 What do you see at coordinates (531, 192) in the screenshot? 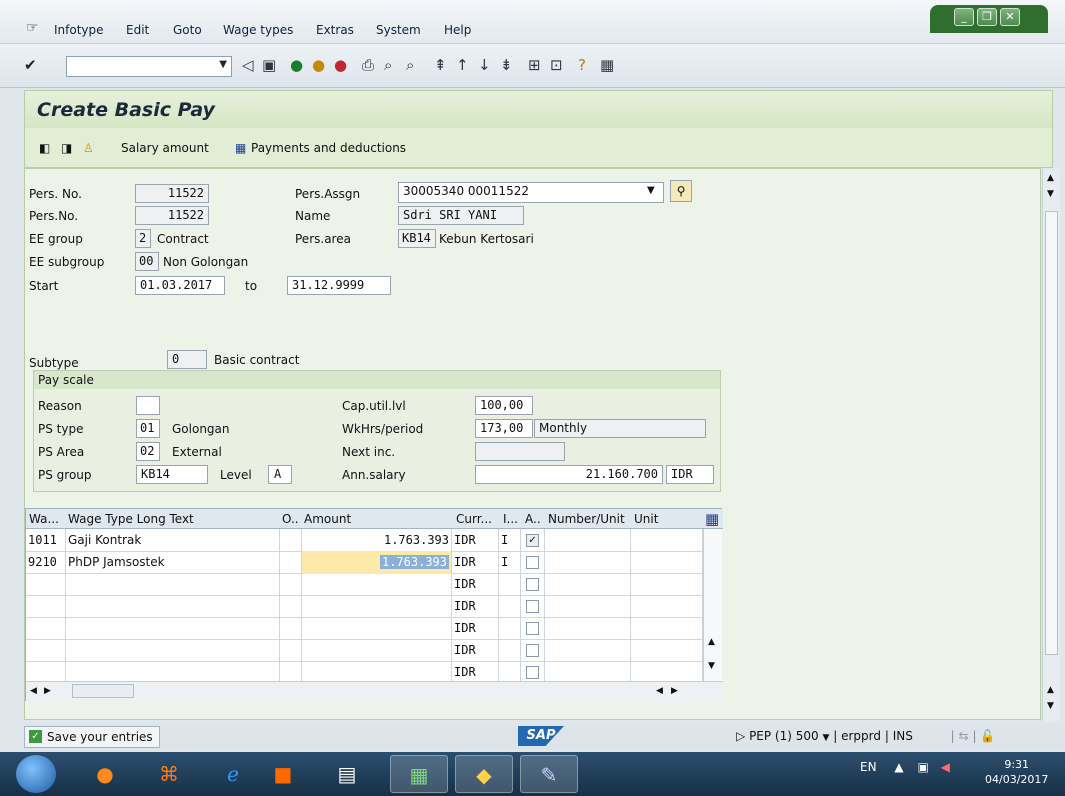
I see `pers-assgn-dropdown: 30005340 00011522` at bounding box center [531, 192].